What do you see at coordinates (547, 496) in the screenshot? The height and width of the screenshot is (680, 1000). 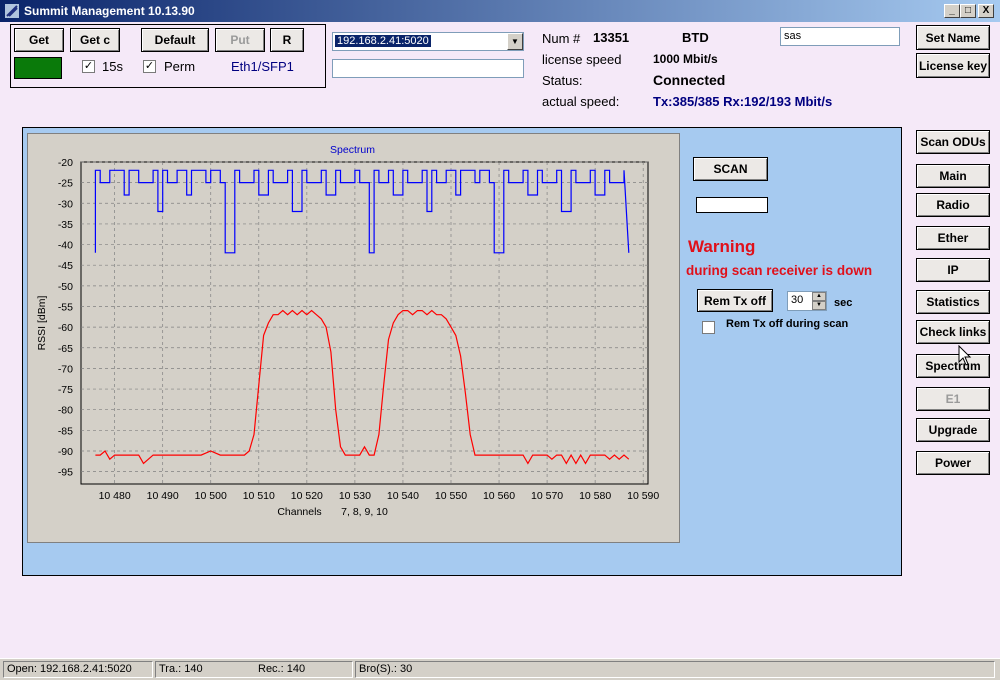 I see `x-tick-label: 10 570` at bounding box center [547, 496].